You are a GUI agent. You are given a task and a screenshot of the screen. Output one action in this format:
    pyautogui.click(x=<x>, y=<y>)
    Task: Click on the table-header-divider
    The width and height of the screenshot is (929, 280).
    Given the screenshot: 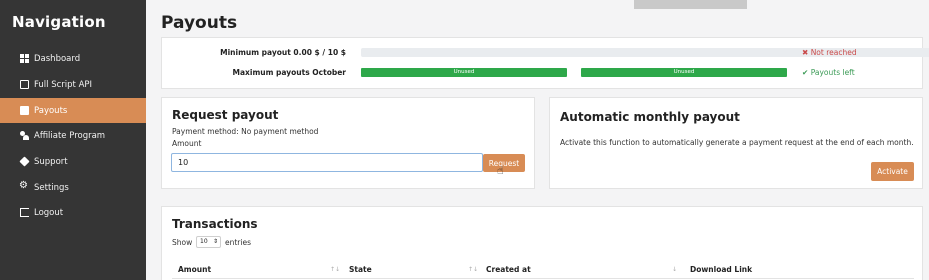 What is the action you would take?
    pyautogui.click(x=543, y=278)
    